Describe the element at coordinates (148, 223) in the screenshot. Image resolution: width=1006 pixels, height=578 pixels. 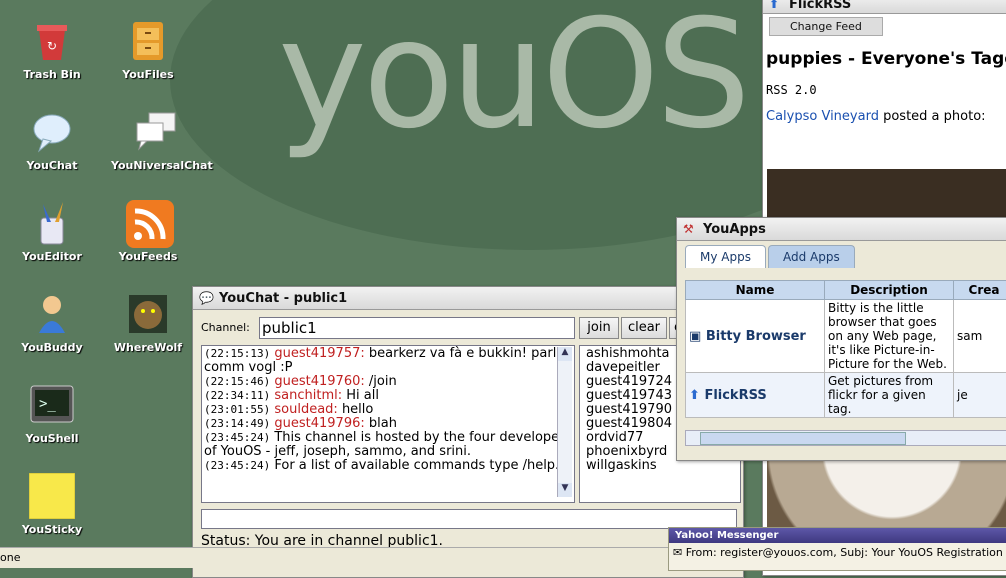
I see `rss-feed-icon` at that location.